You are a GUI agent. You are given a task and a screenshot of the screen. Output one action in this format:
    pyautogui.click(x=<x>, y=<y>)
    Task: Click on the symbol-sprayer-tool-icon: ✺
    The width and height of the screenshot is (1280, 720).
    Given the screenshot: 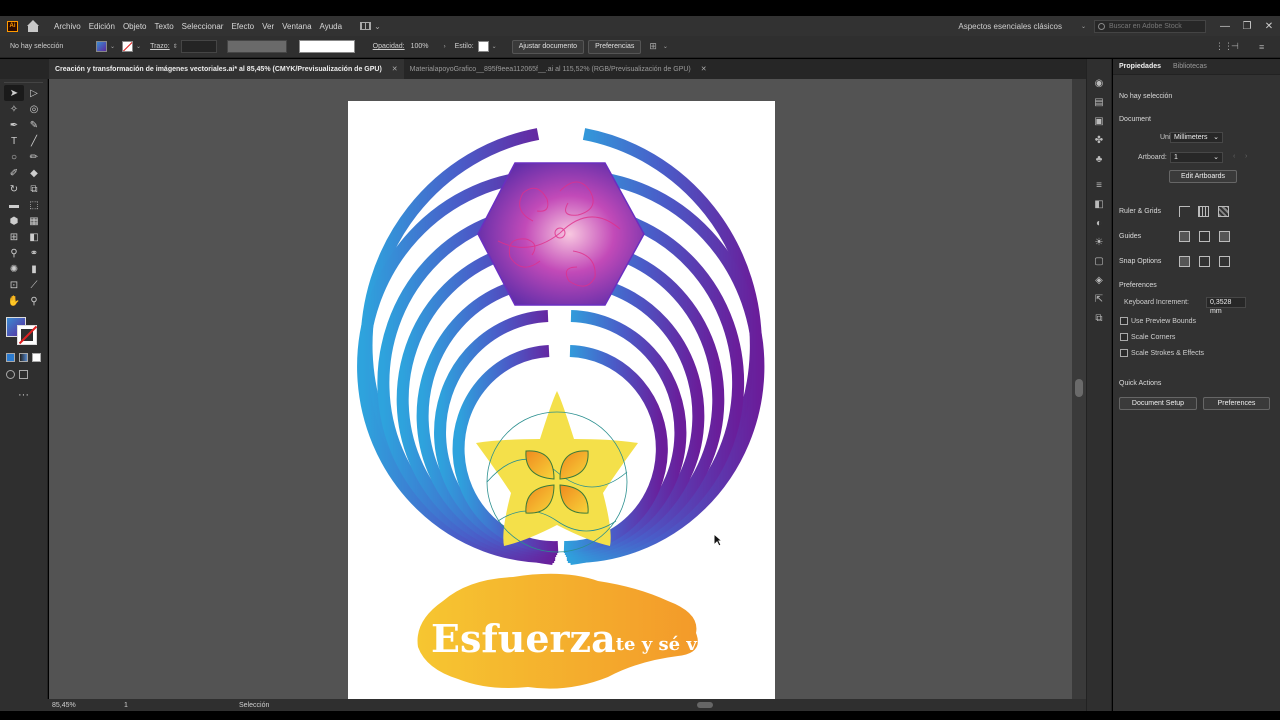 What is the action you would take?
    pyautogui.click(x=14, y=269)
    